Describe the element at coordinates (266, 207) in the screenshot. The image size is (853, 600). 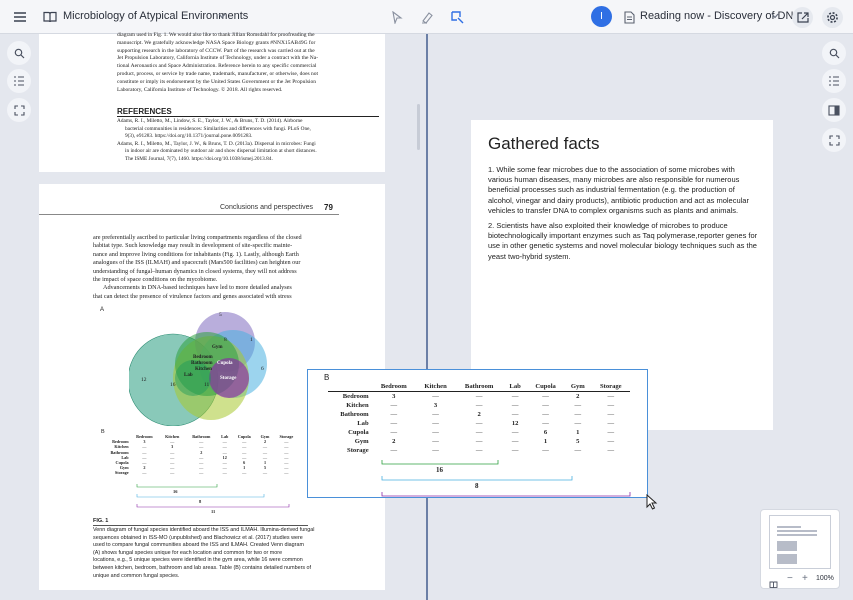
I see `running-head: Conclusions and perspectives` at that location.